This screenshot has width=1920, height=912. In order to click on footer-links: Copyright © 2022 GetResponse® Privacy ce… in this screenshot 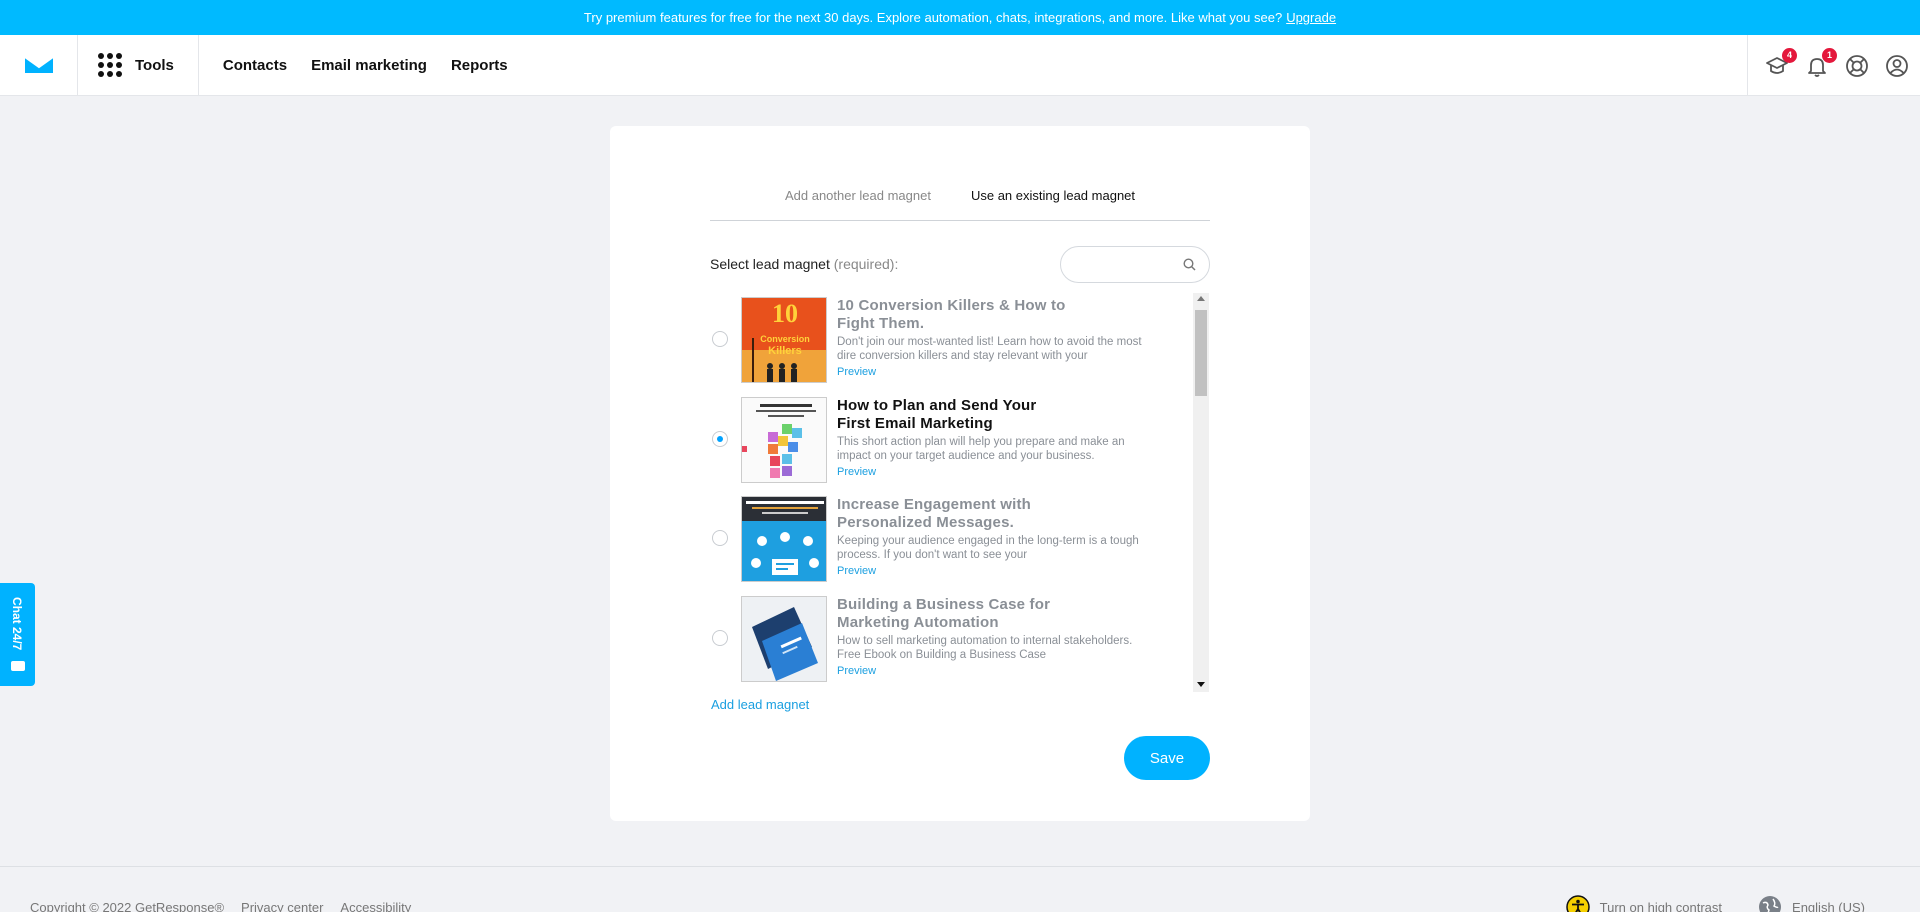, I will do `click(220, 906)`.